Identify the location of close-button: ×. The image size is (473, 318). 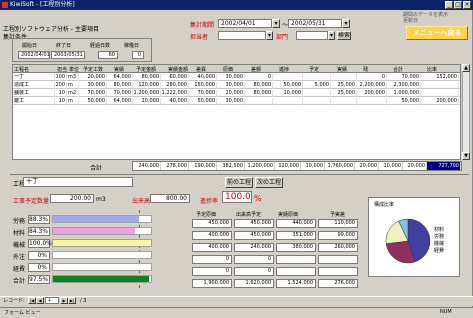
(467, 5).